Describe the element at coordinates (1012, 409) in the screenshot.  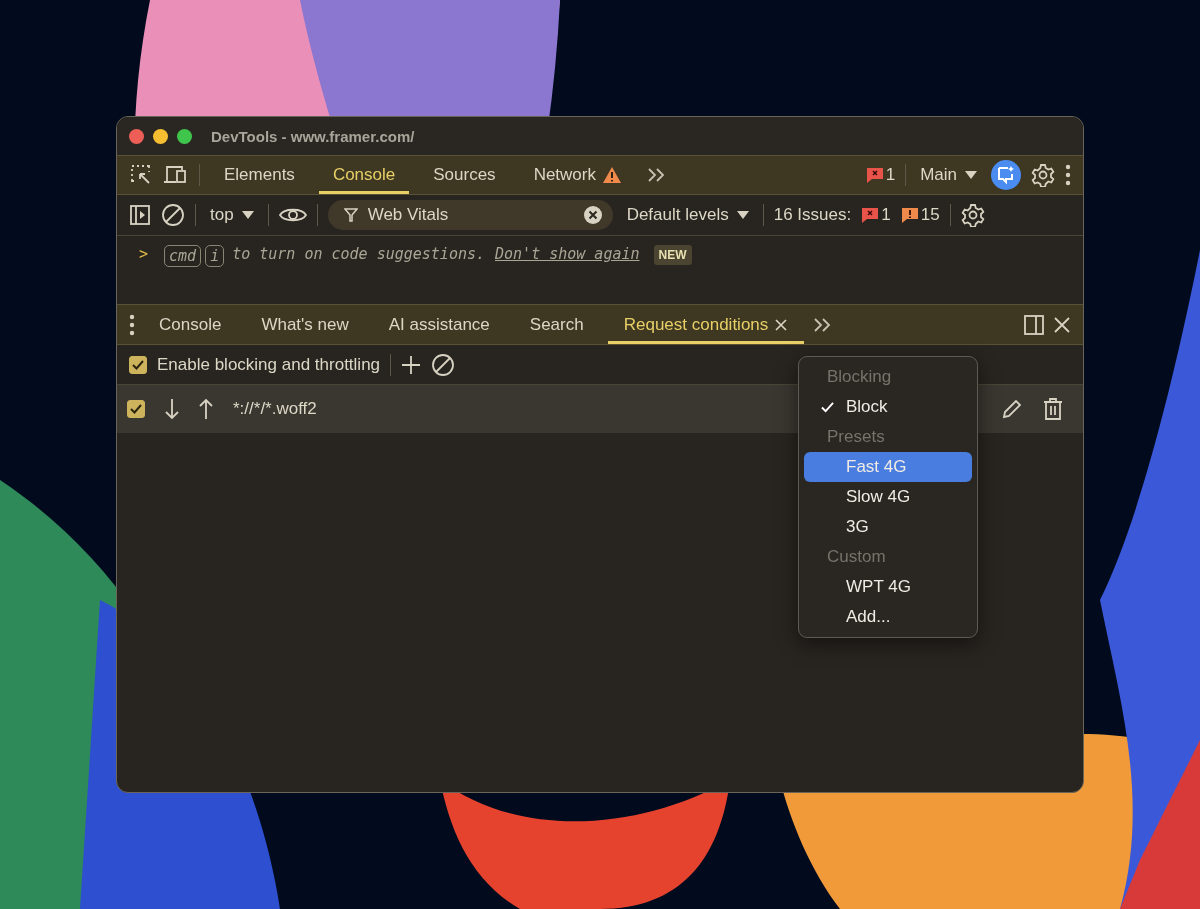
I see `pencil-icon` at that location.